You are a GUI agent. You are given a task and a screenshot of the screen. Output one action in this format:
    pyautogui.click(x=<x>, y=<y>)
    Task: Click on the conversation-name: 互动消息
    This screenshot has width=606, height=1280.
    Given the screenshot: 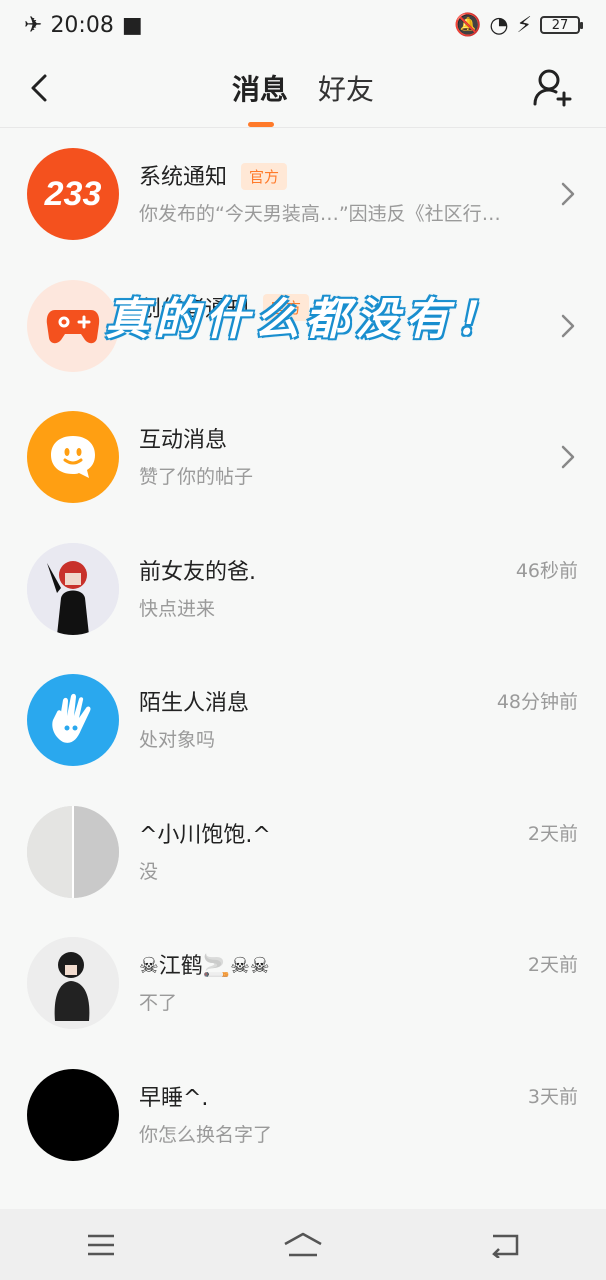 What is the action you would take?
    pyautogui.click(x=183, y=440)
    